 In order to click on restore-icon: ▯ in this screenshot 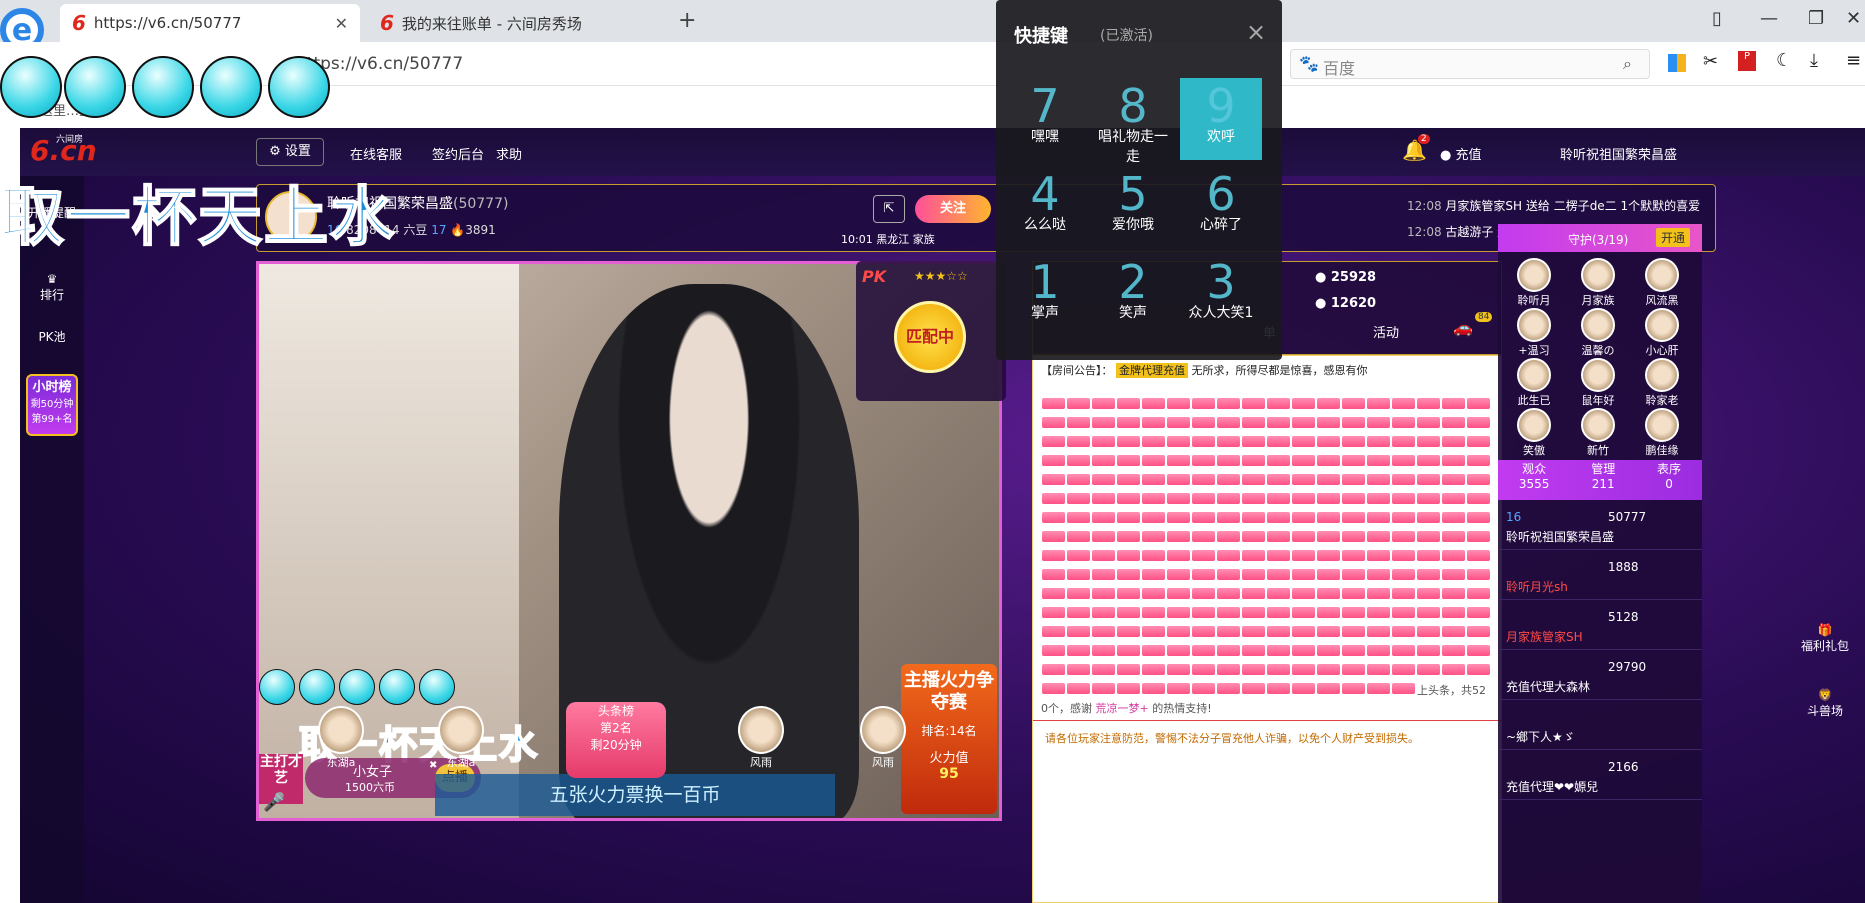, I will do `click(1717, 18)`.